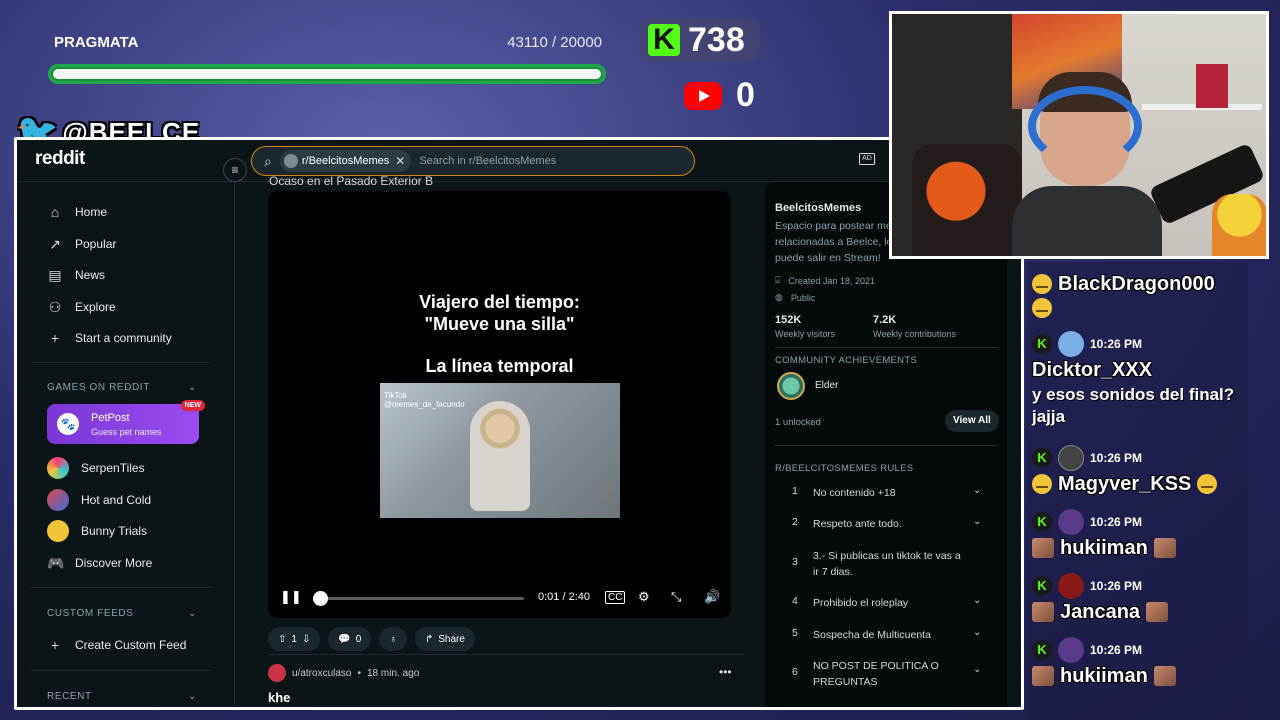 The height and width of the screenshot is (720, 1280). What do you see at coordinates (644, 597) in the screenshot?
I see `settings-gear-icon: ⚙` at bounding box center [644, 597].